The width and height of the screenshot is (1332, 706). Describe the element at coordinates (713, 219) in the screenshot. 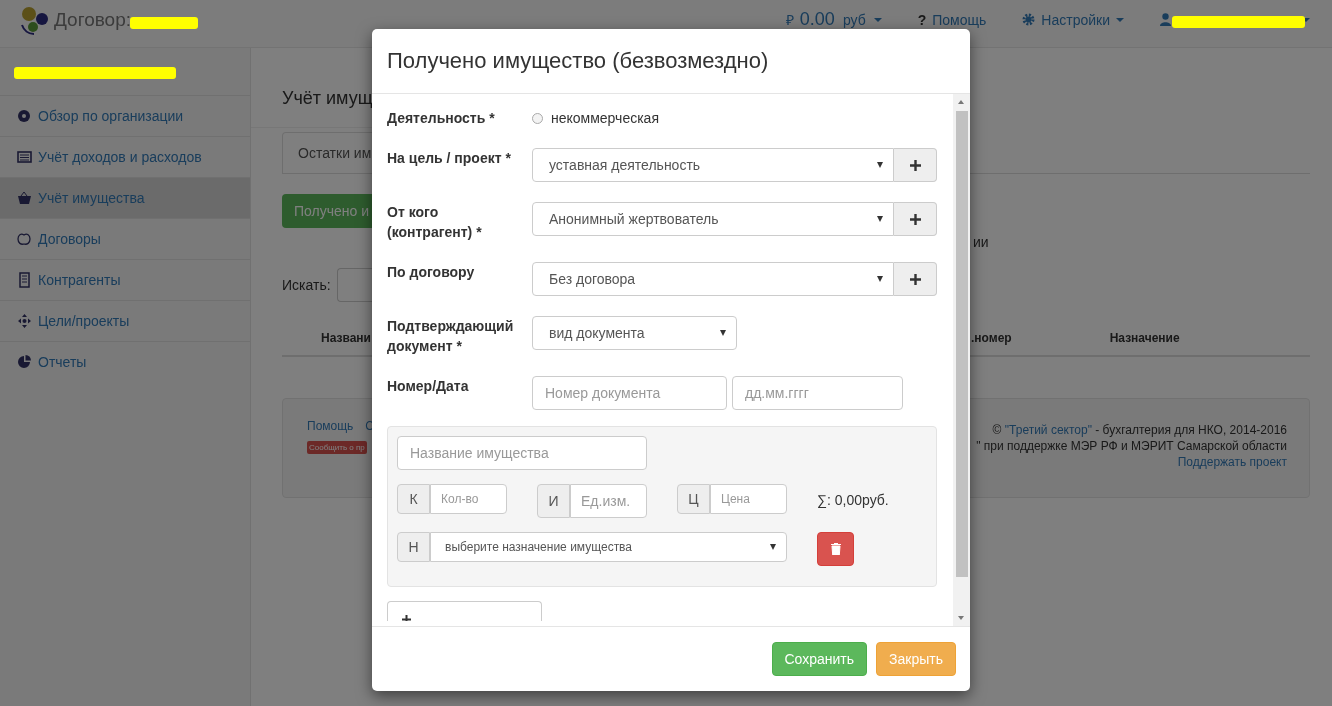

I see `select-field: Анонимный жертвователь` at that location.